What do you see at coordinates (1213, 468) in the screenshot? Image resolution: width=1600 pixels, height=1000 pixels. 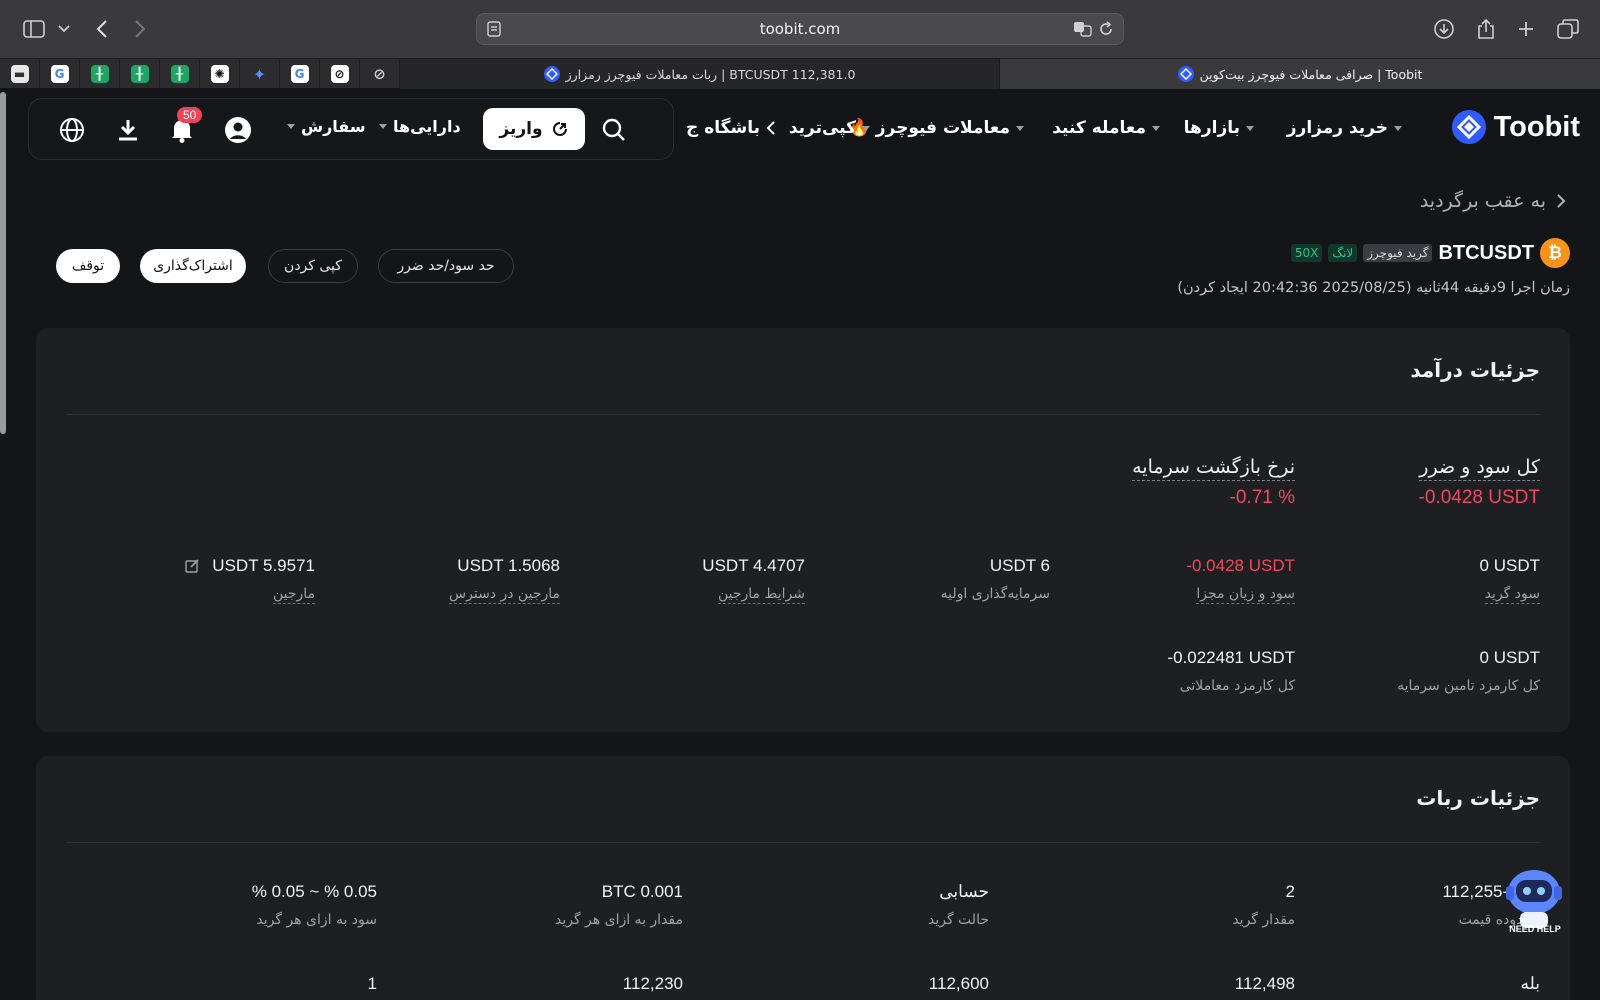 I see `roi-label: نرخ بازگشت سرمایه` at bounding box center [1213, 468].